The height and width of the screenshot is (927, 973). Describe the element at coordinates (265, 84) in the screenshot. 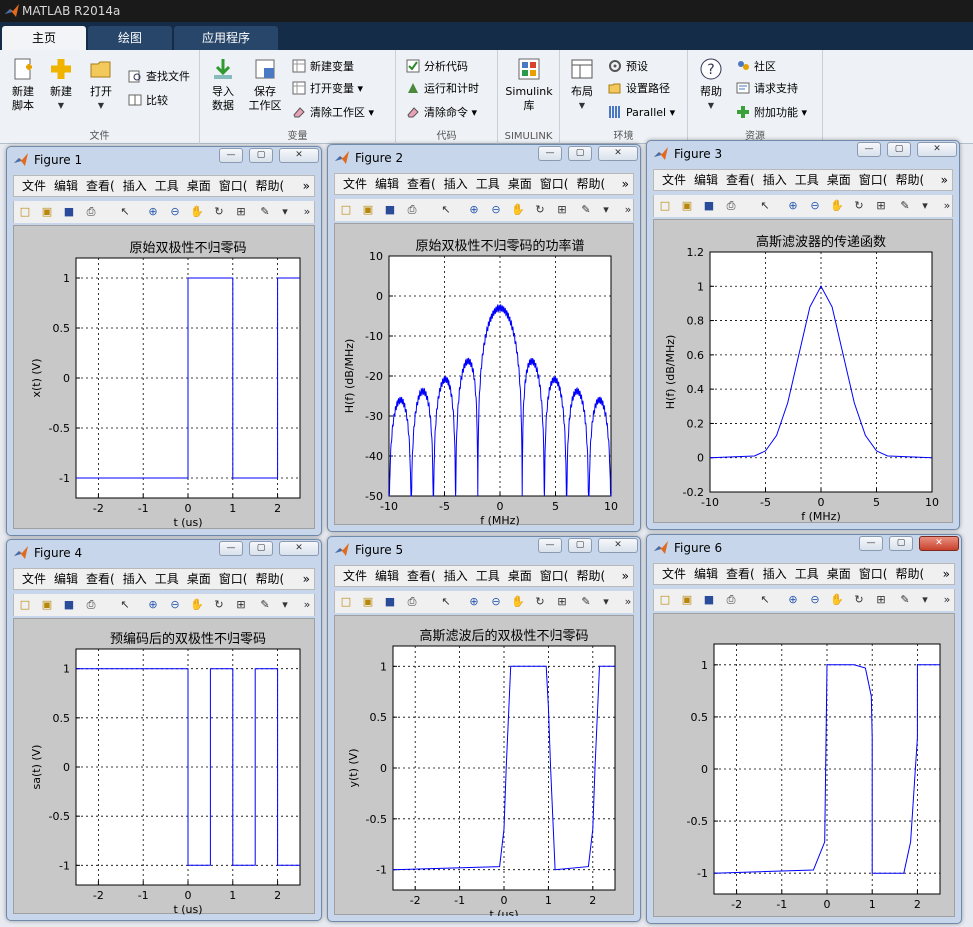

I see `save-workspace-button: 保存 工作区` at that location.